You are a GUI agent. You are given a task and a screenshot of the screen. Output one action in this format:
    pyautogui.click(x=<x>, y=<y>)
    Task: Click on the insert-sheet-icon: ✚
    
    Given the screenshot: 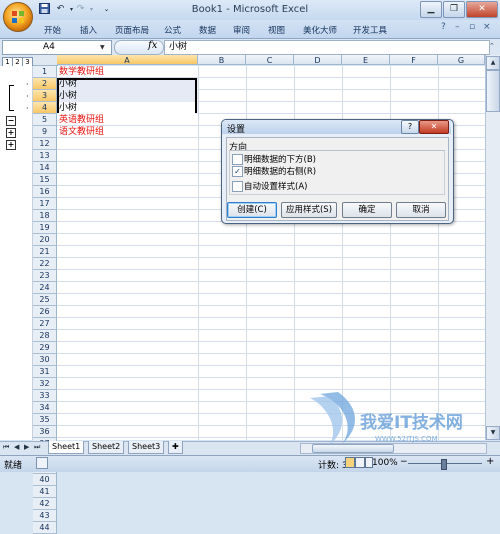 What is the action you would take?
    pyautogui.click(x=175, y=447)
    